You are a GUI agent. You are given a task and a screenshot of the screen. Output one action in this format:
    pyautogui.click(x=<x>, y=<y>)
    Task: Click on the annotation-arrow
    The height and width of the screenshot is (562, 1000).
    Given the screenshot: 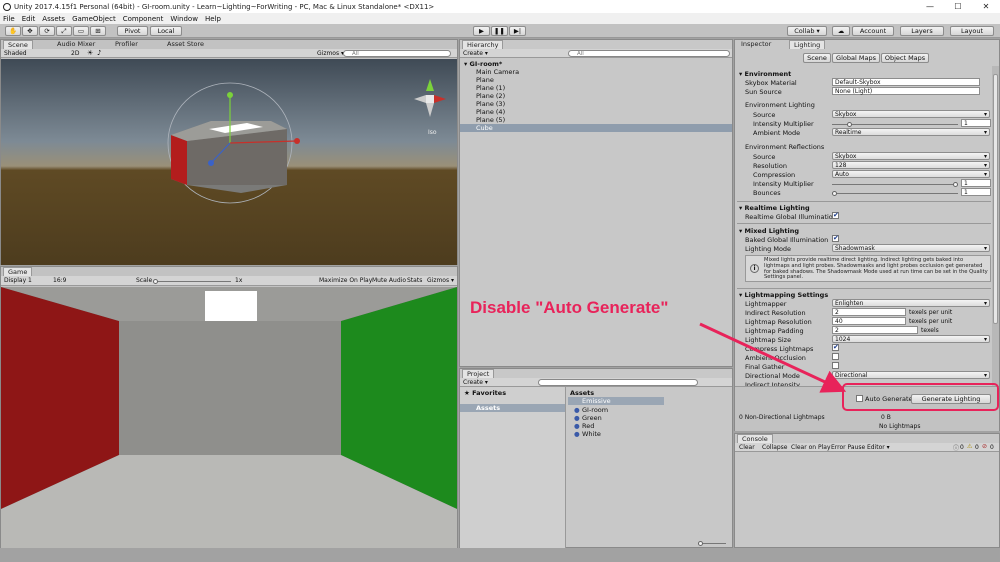 What is the action you would take?
    pyautogui.click(x=773, y=357)
    